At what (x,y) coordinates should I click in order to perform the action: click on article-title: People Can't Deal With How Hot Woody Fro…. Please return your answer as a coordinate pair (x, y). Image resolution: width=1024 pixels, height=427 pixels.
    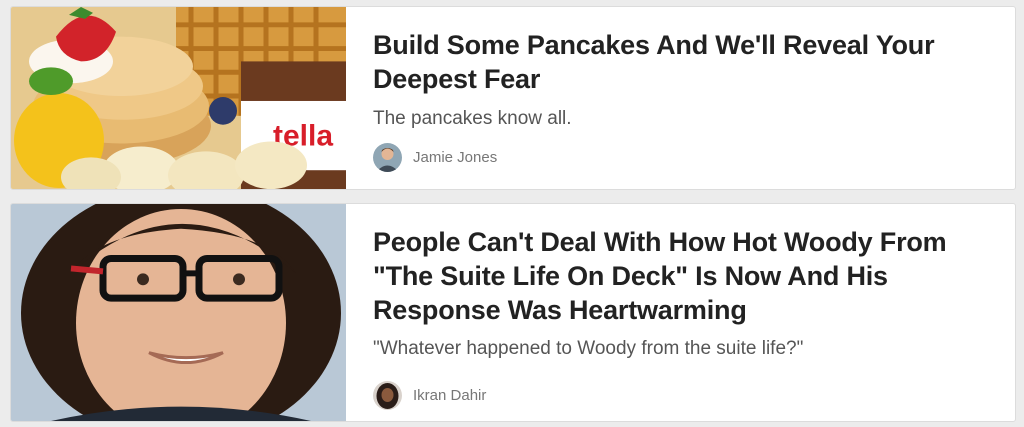
    Looking at the image, I should click on (684, 276).